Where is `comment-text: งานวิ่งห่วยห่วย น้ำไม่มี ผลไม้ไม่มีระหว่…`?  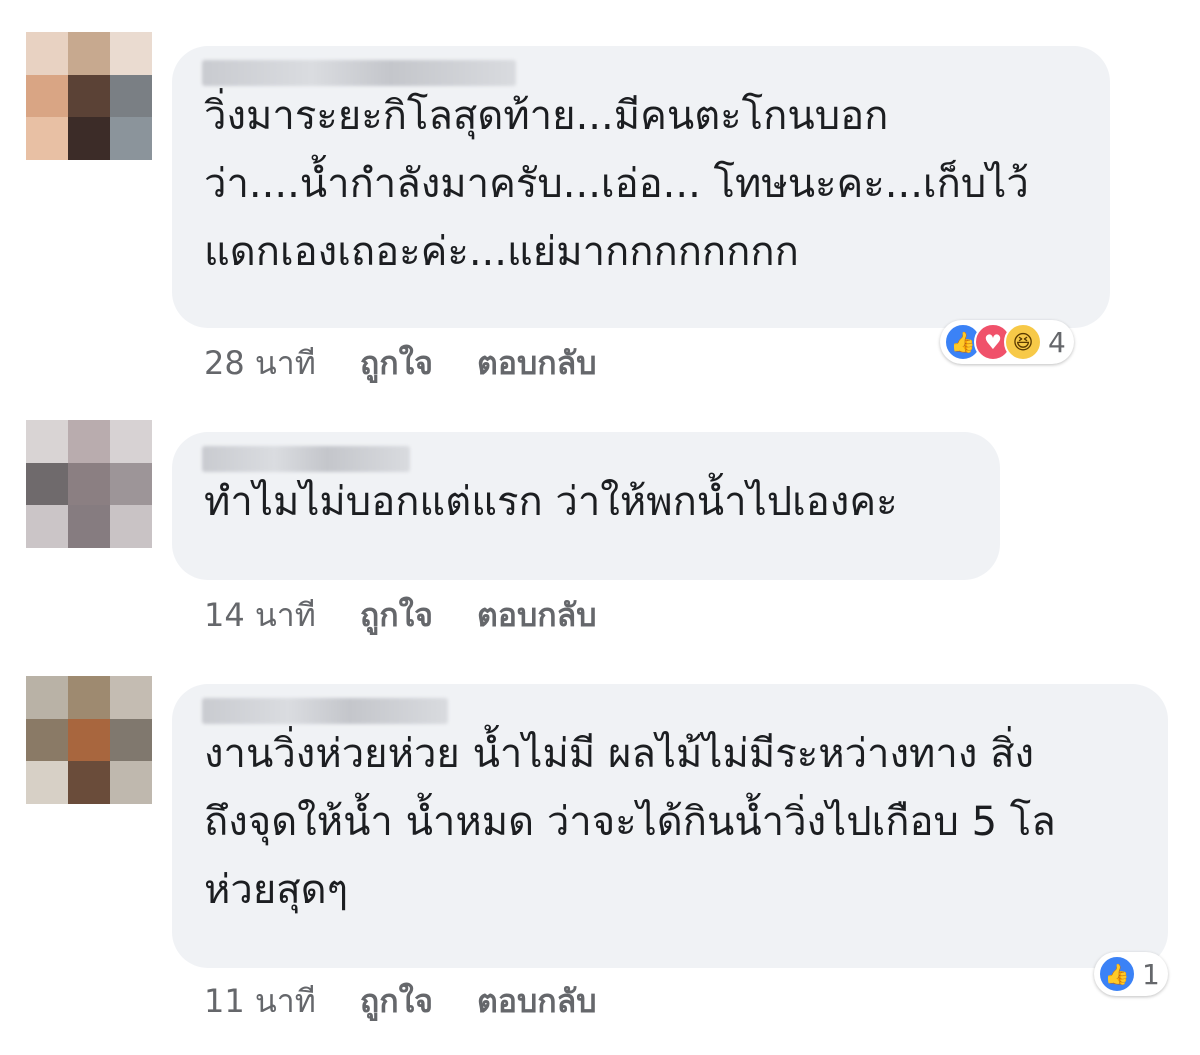 comment-text: งานวิ่งห่วยห่วย น้ำไม่มี ผลไม้ไม่มีระหว่… is located at coordinates (630, 822).